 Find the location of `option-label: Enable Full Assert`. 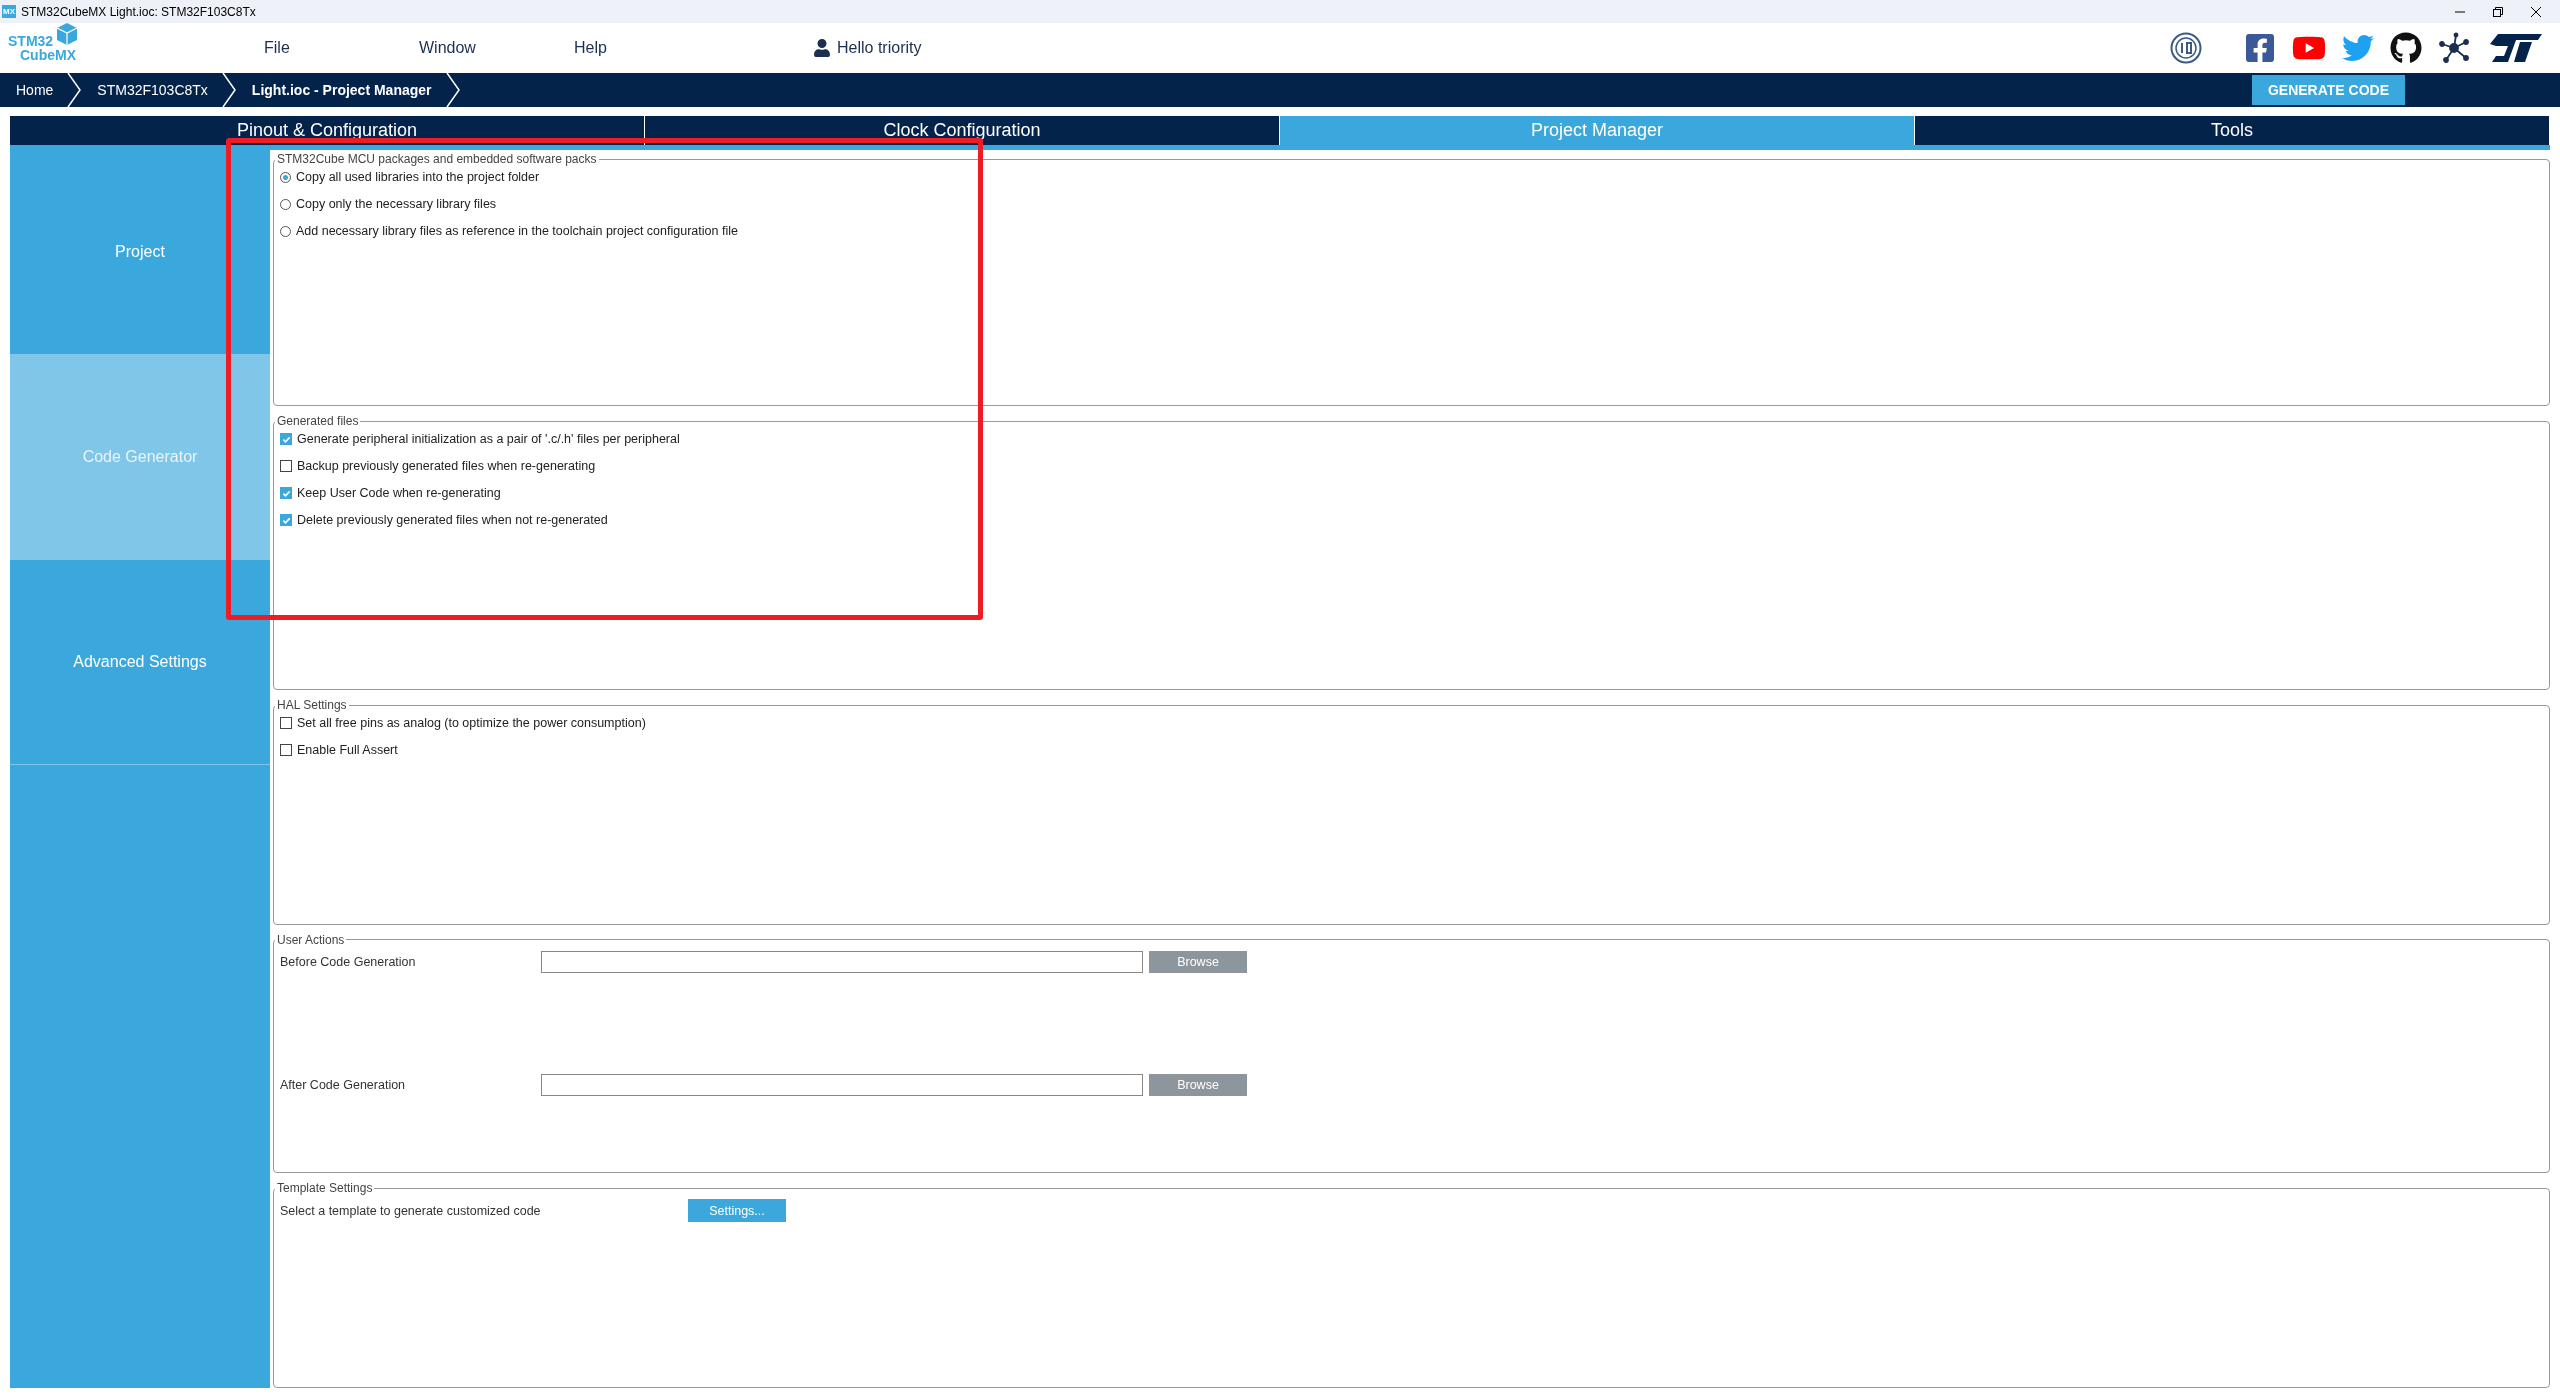

option-label: Enable Full Assert is located at coordinates (347, 750).